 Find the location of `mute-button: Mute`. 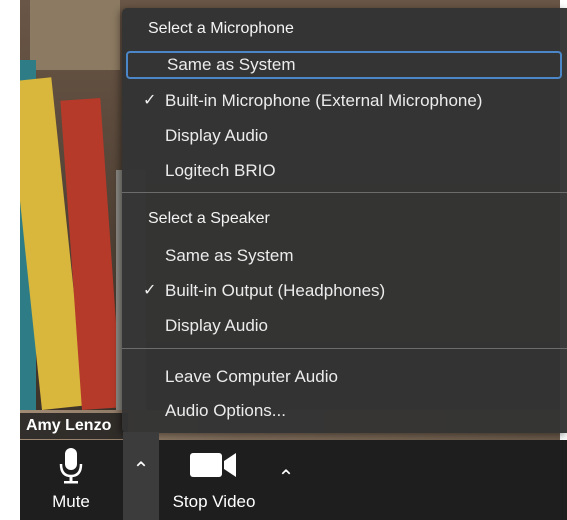

mute-button: Mute is located at coordinates (71, 480).